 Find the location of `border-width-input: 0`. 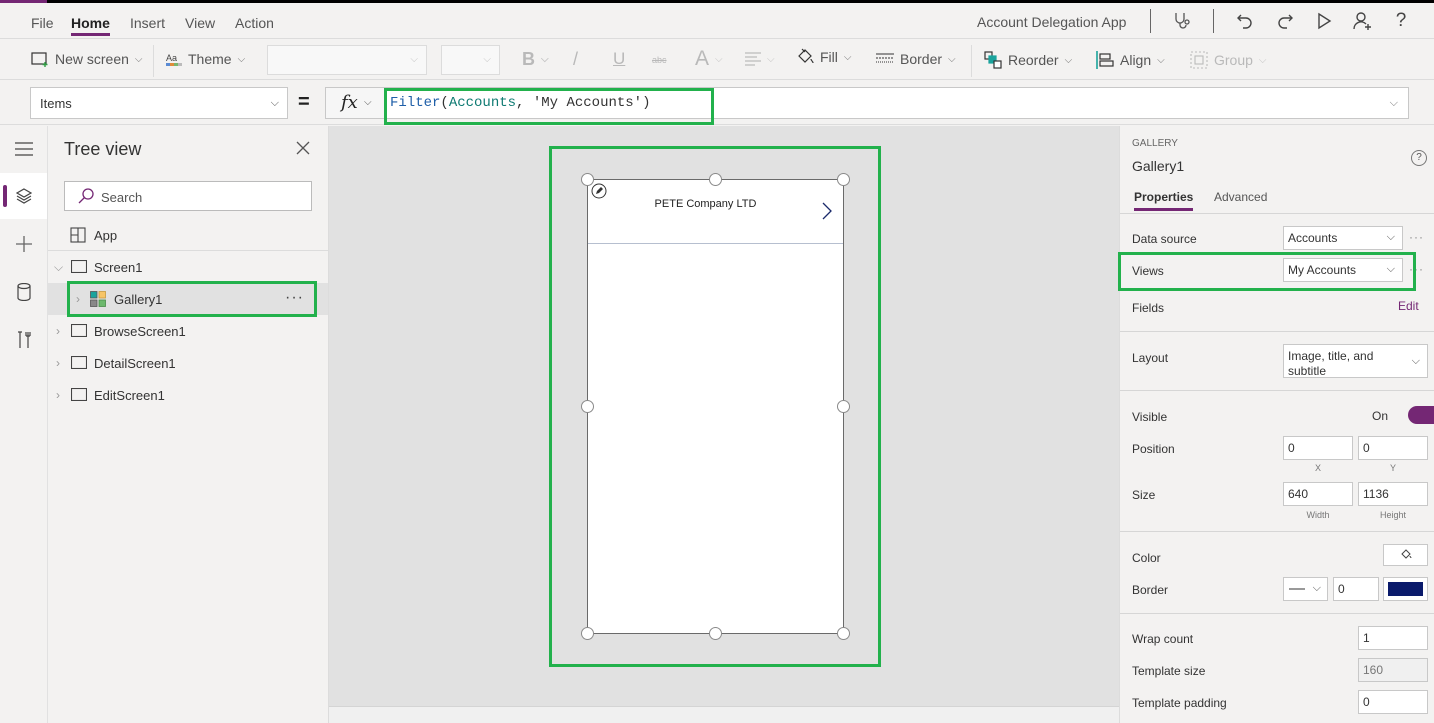

border-width-input: 0 is located at coordinates (1356, 589).